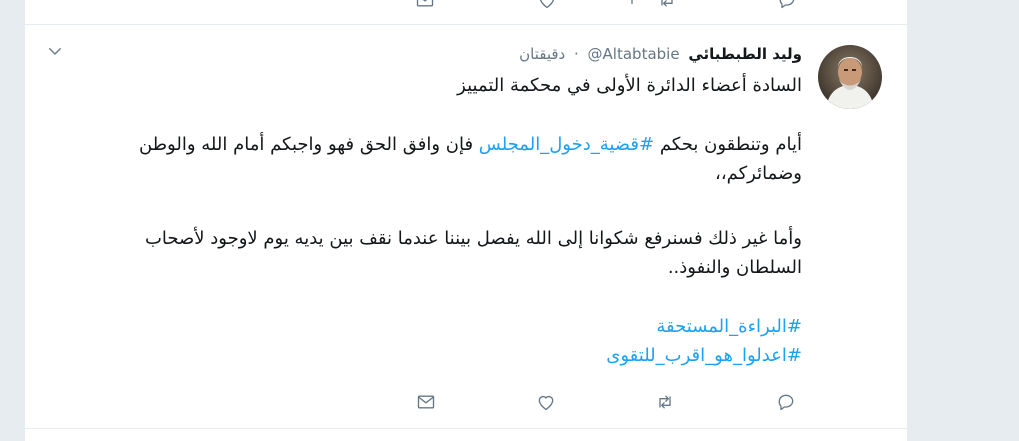  I want to click on tweet-text-line: وضمائركم،،, so click(758, 173).